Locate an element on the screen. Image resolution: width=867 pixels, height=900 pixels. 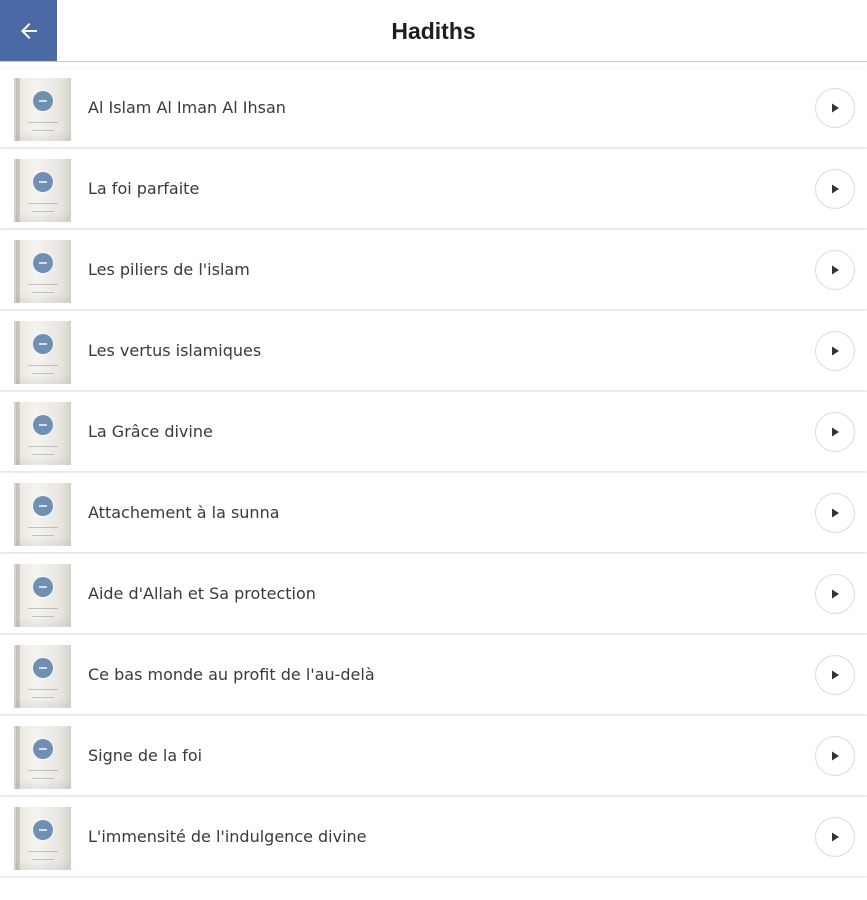
list-item: Al Islam Al Iman Al Ihsan is located at coordinates (433, 107).